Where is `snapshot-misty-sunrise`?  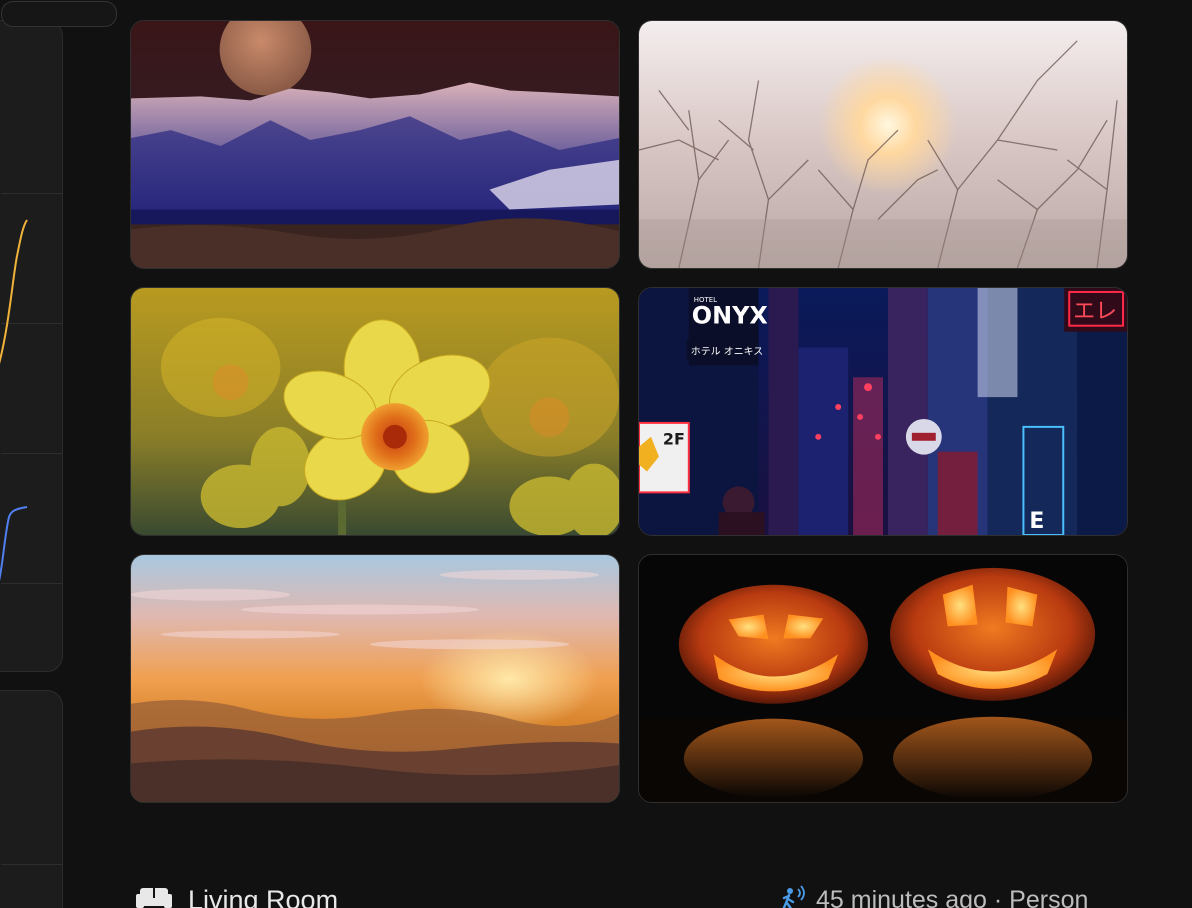
snapshot-misty-sunrise is located at coordinates (883, 144).